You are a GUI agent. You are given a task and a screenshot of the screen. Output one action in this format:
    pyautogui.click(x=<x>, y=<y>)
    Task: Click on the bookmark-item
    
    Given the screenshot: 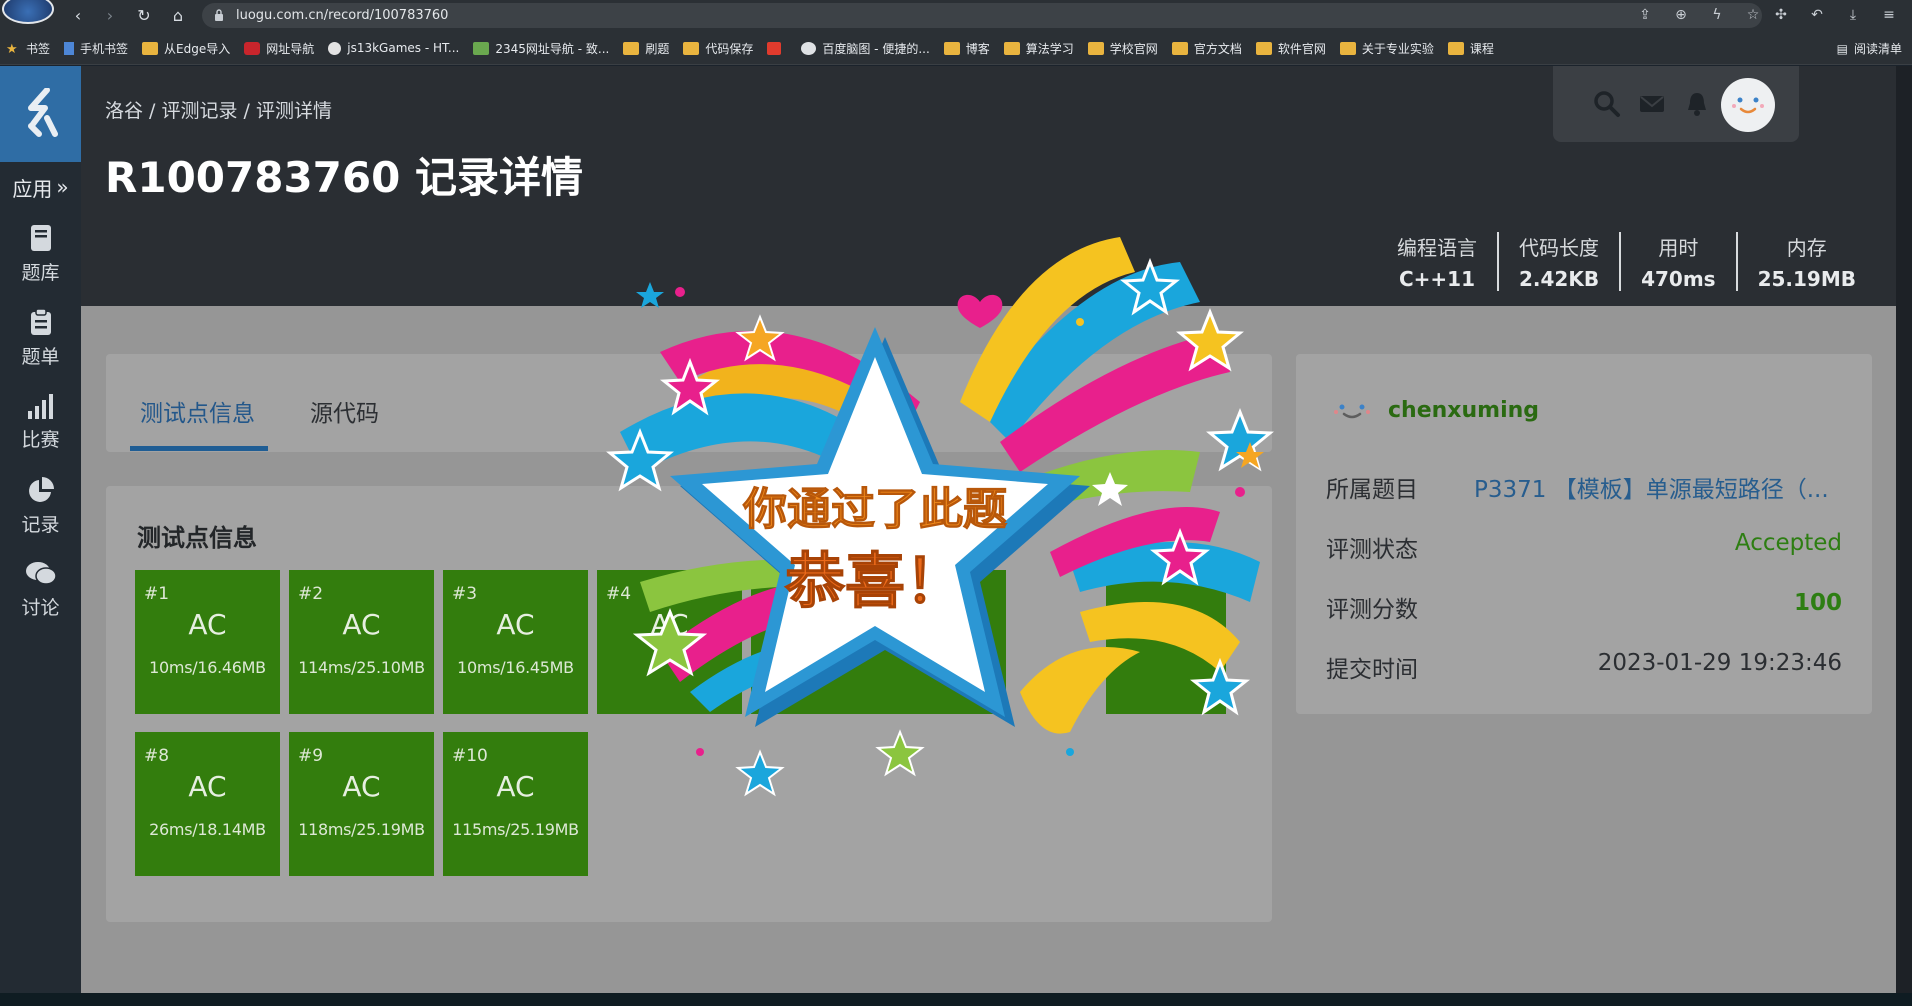 What is the action you would take?
    pyautogui.click(x=777, y=48)
    